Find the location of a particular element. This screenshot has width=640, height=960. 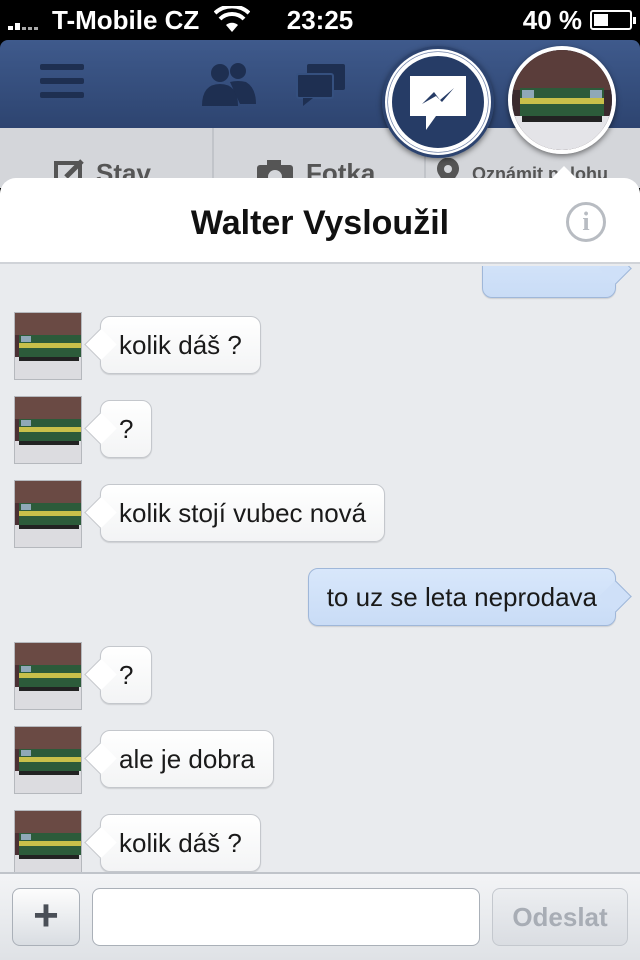

messenger-chat-head is located at coordinates (438, 102).